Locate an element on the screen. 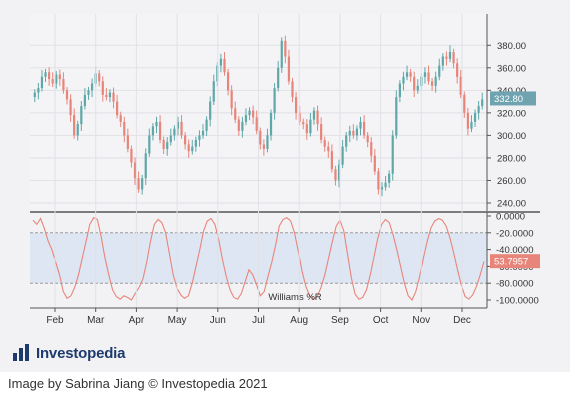  x-tick-label: May is located at coordinates (177, 320).